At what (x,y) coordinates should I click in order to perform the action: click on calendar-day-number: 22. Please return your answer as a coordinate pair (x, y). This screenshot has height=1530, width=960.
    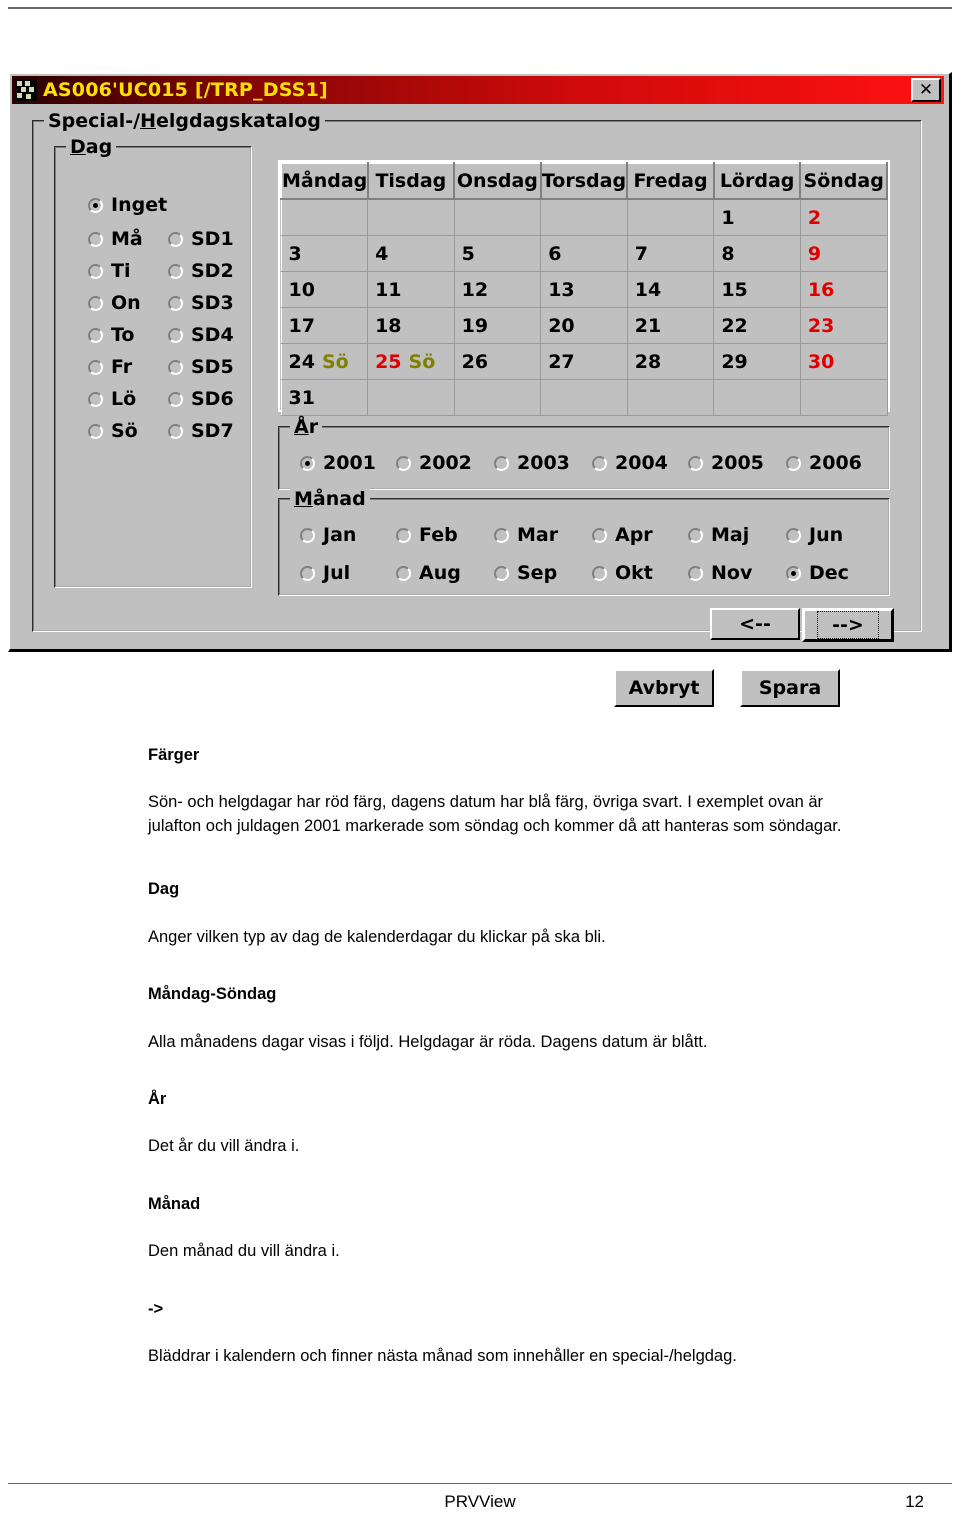
    Looking at the image, I should click on (734, 325).